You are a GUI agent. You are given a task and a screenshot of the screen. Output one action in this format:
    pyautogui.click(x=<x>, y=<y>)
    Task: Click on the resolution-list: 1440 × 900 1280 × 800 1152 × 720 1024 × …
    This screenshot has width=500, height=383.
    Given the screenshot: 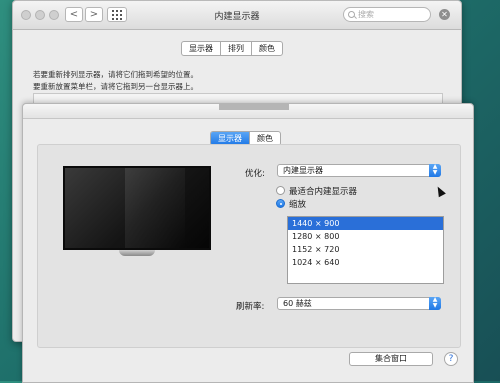 What is the action you would take?
    pyautogui.click(x=365, y=250)
    